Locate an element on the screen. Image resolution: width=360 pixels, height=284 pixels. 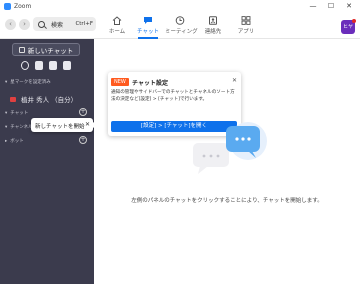
title-bar: Zoom — ☐ ✕ is located at coordinates (180, 6).